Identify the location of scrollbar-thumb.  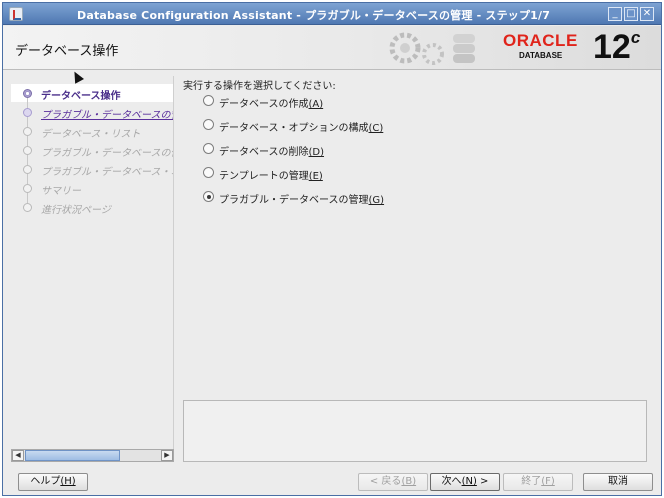
(72, 455).